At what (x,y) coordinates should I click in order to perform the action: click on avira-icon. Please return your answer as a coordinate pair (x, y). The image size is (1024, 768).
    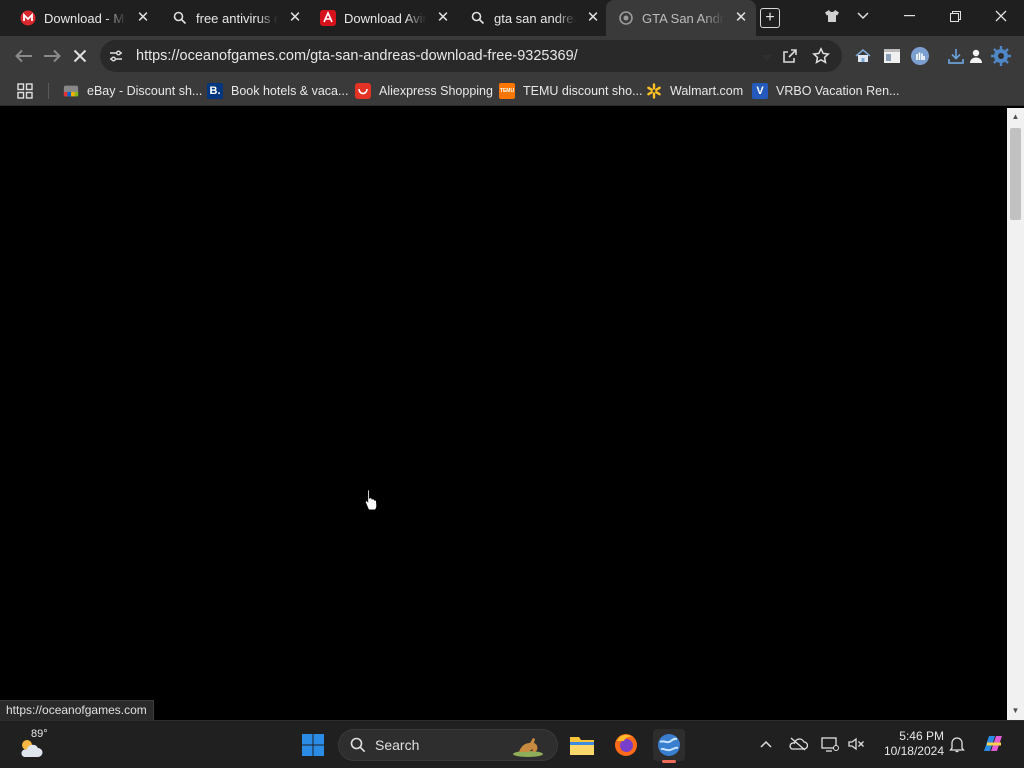
    Looking at the image, I should click on (328, 18).